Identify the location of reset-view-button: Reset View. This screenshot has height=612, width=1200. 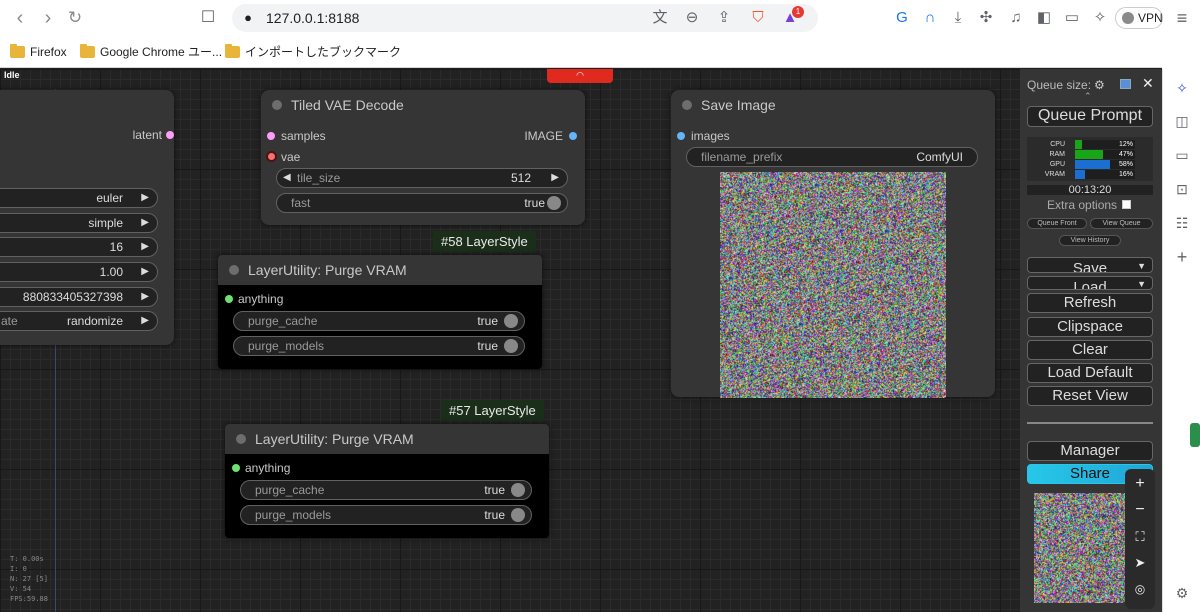
(1090, 396).